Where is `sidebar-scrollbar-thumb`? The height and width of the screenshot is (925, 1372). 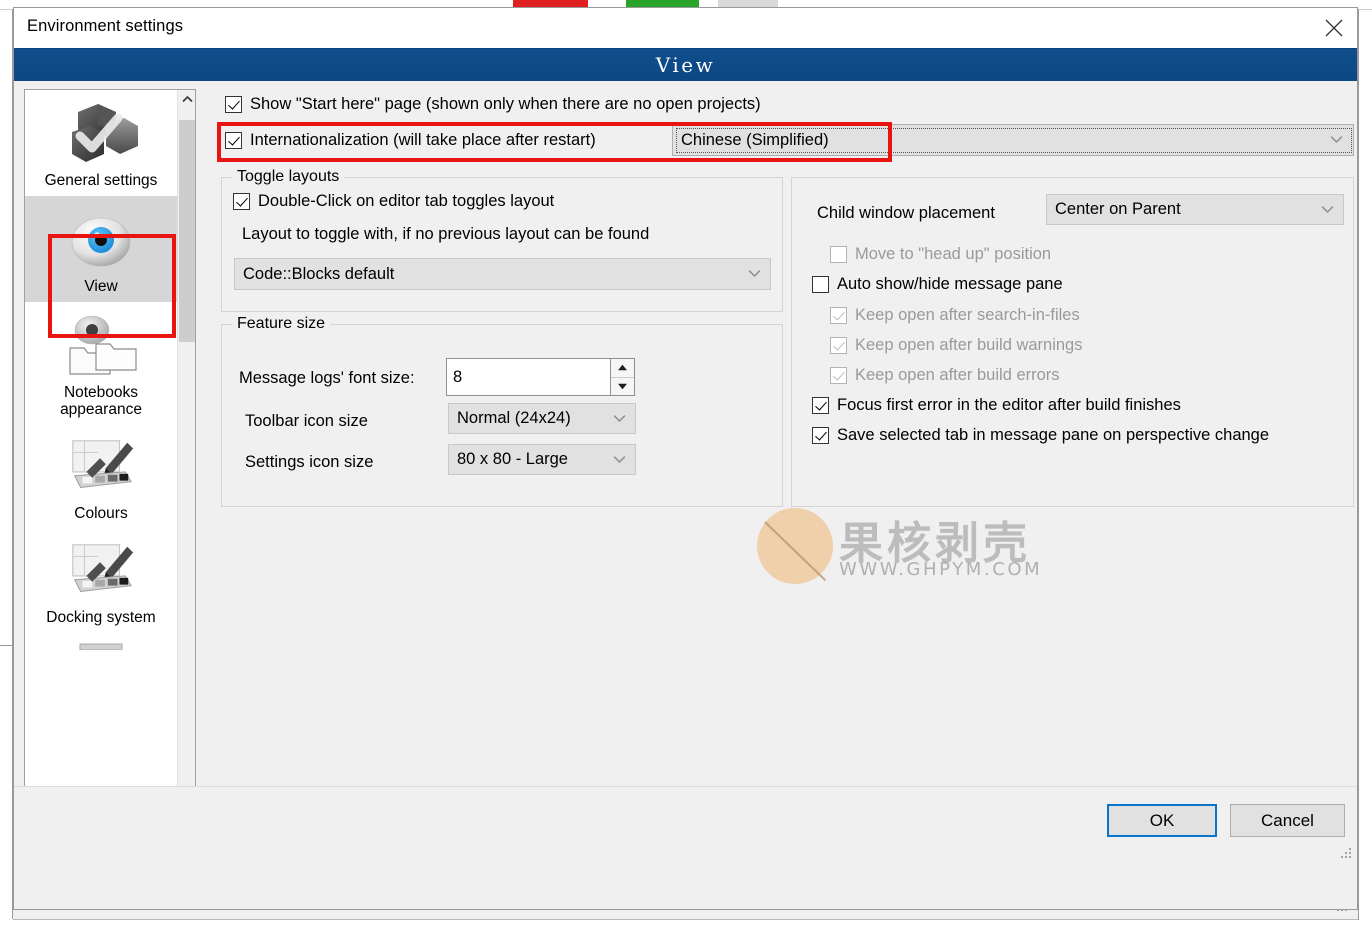 sidebar-scrollbar-thumb is located at coordinates (187, 231).